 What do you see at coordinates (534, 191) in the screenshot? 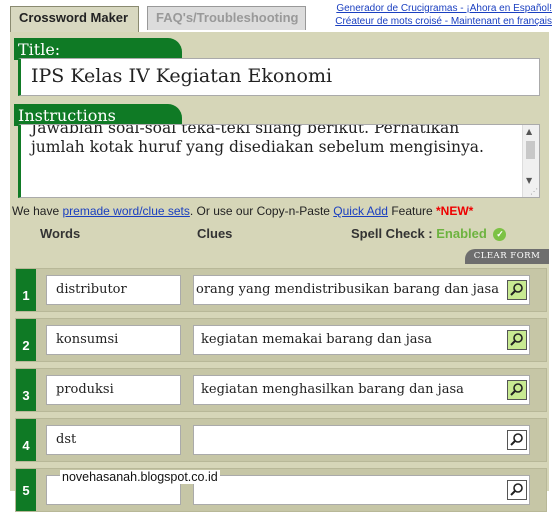
I see `resize-handle-icon: ⋰` at bounding box center [534, 191].